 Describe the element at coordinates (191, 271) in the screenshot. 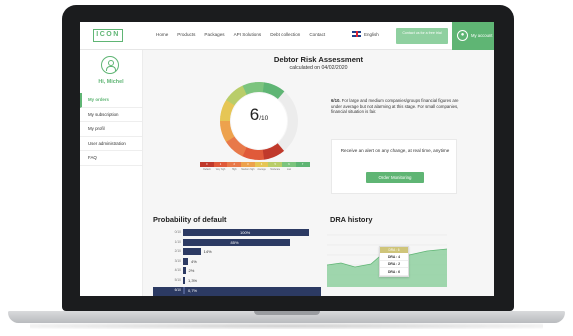

I see `probability-value: 2%` at that location.